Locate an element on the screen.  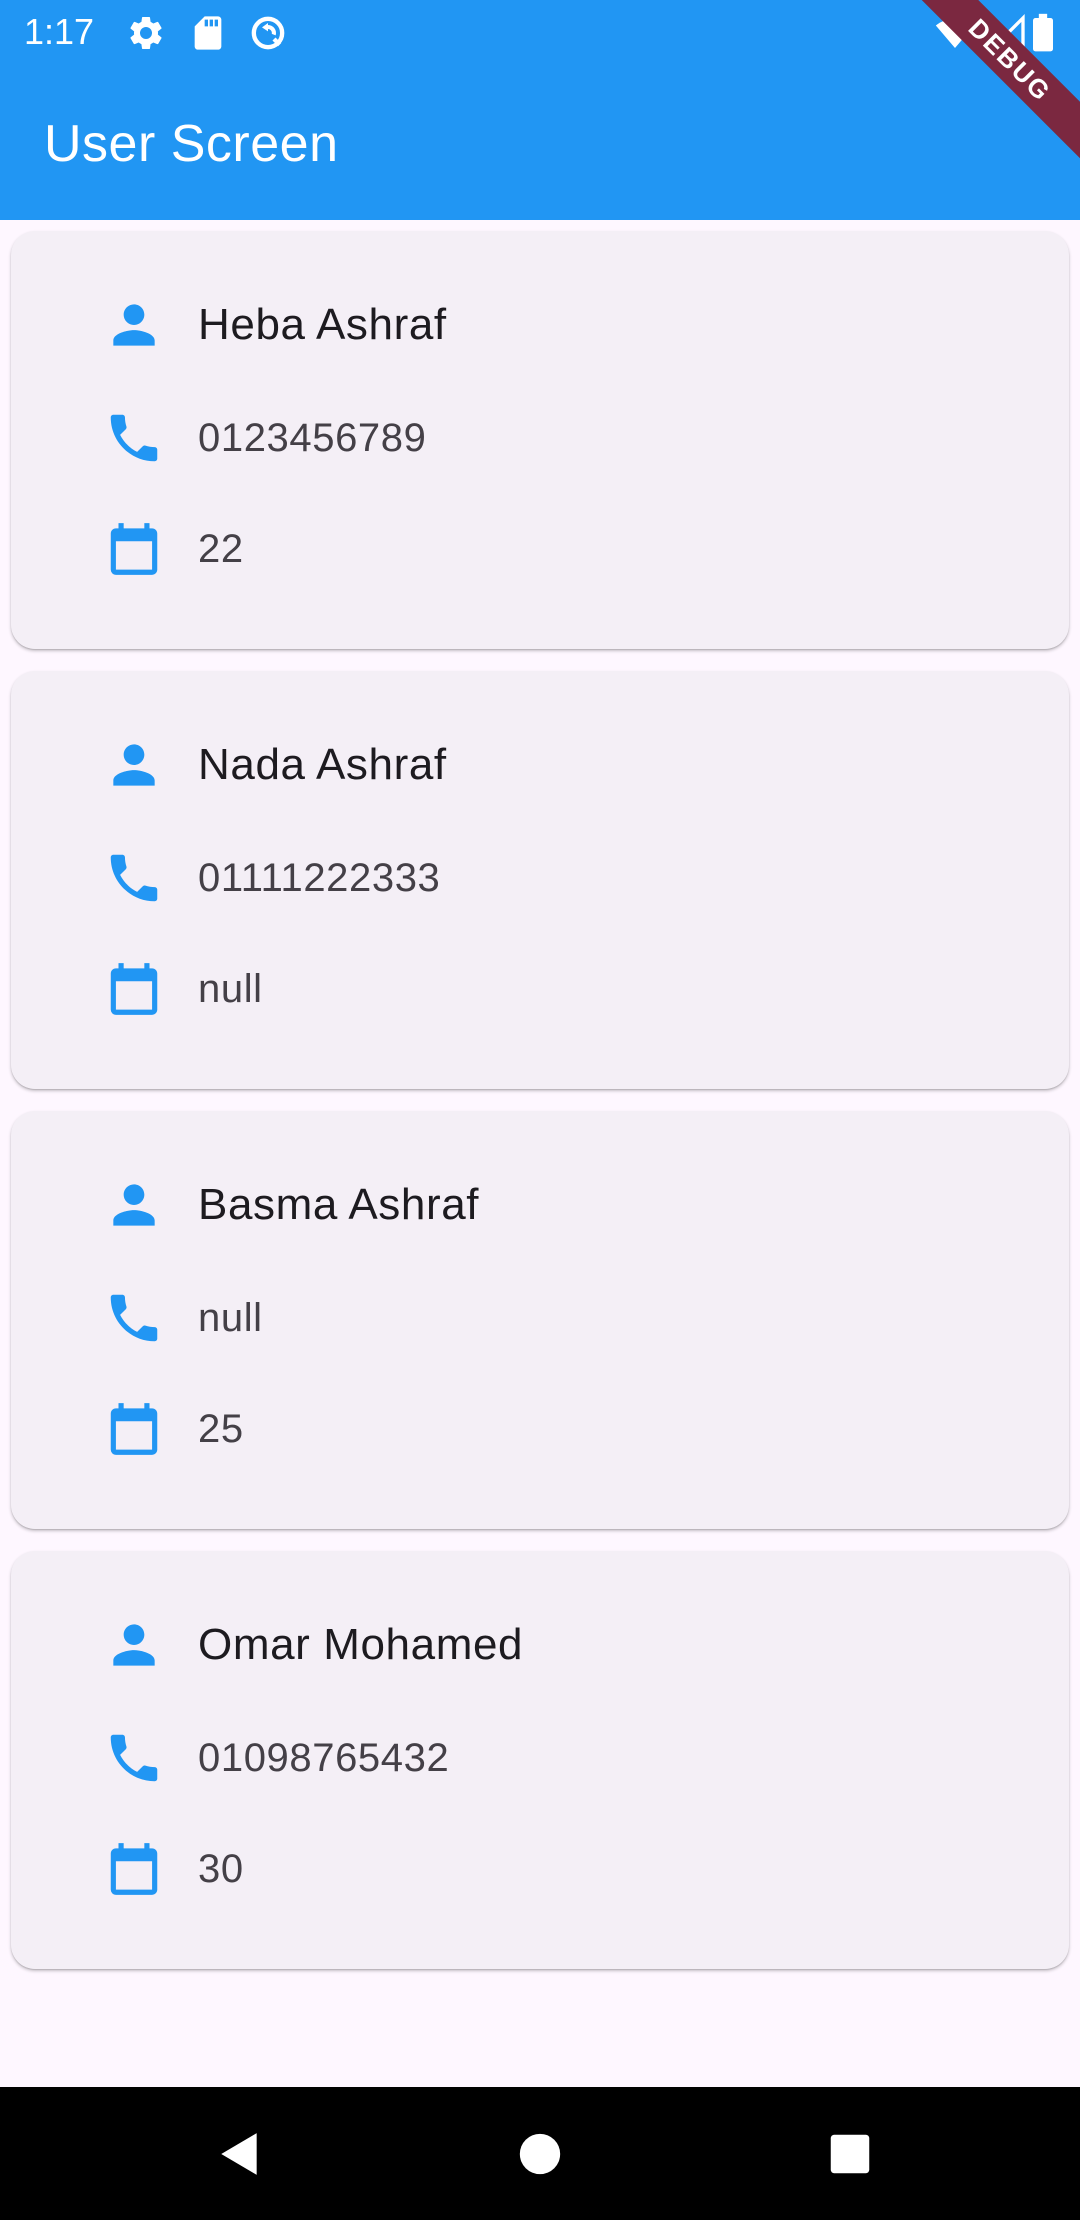
name-row: Nada Ashraf is located at coordinates (275, 765).